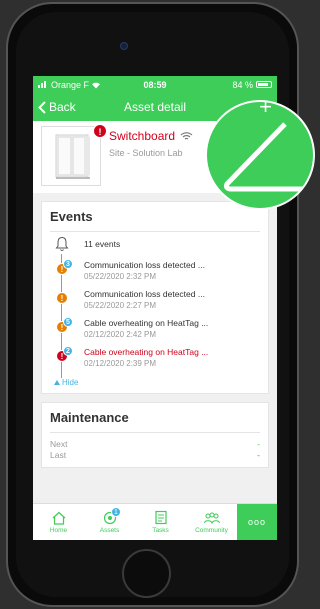 The width and height of the screenshot is (320, 609). What do you see at coordinates (58, 518) in the screenshot?
I see `home-icon` at bounding box center [58, 518].